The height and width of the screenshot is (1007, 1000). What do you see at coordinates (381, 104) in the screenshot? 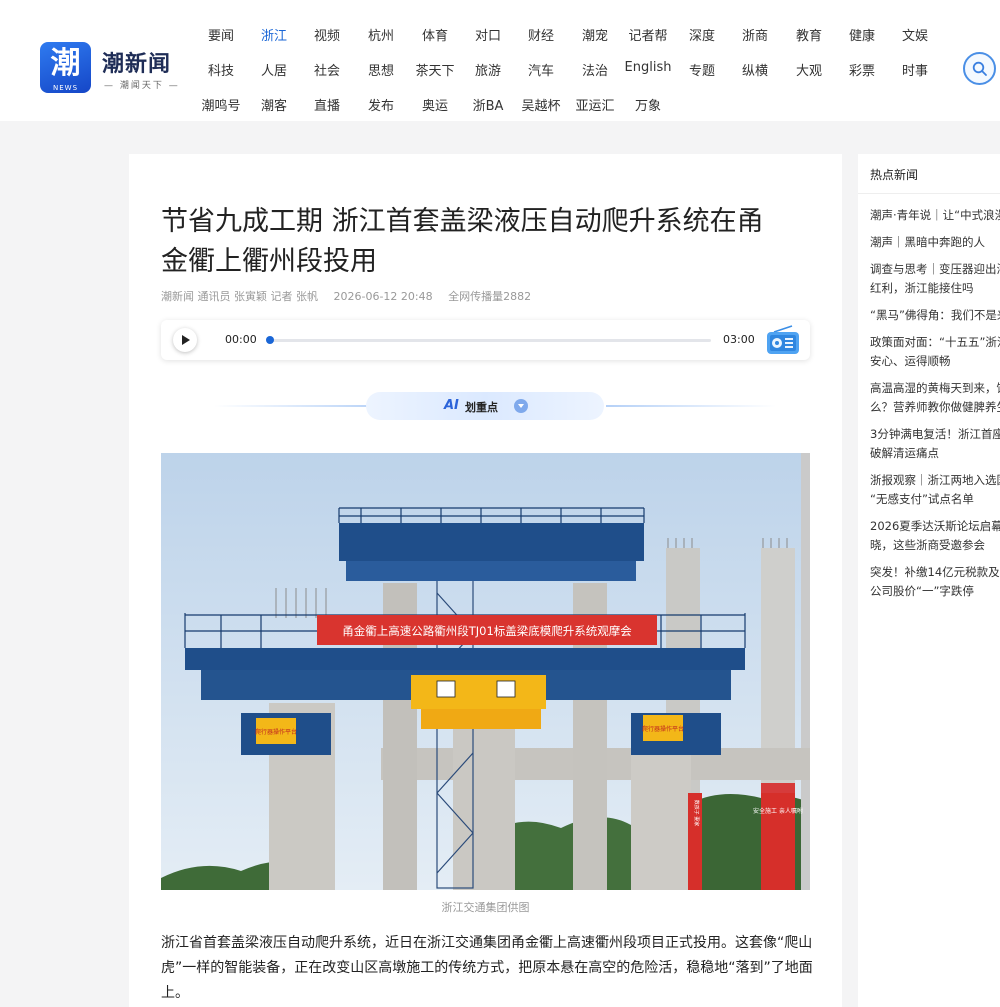
I see `nav-item: 发布` at bounding box center [381, 104].